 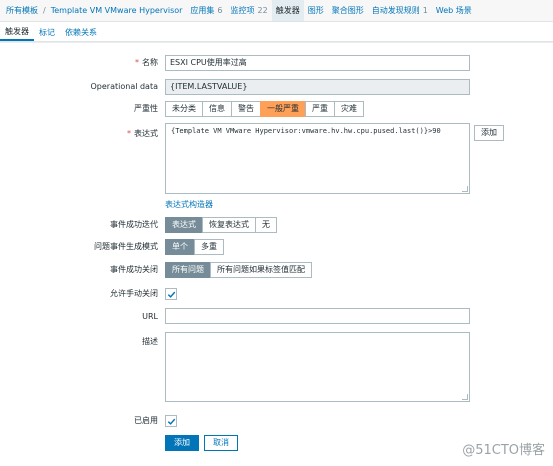 What do you see at coordinates (425, 10) in the screenshot?
I see `discovery-count: 1` at bounding box center [425, 10].